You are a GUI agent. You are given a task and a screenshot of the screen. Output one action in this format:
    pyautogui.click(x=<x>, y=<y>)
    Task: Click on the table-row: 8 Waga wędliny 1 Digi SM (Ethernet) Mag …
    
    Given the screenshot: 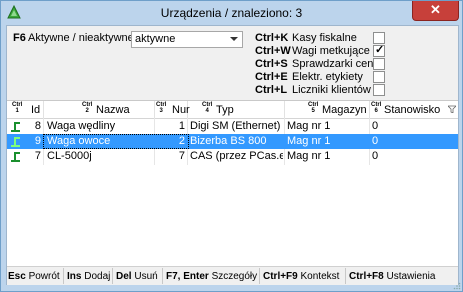 What is the action you would take?
    pyautogui.click(x=232, y=126)
    